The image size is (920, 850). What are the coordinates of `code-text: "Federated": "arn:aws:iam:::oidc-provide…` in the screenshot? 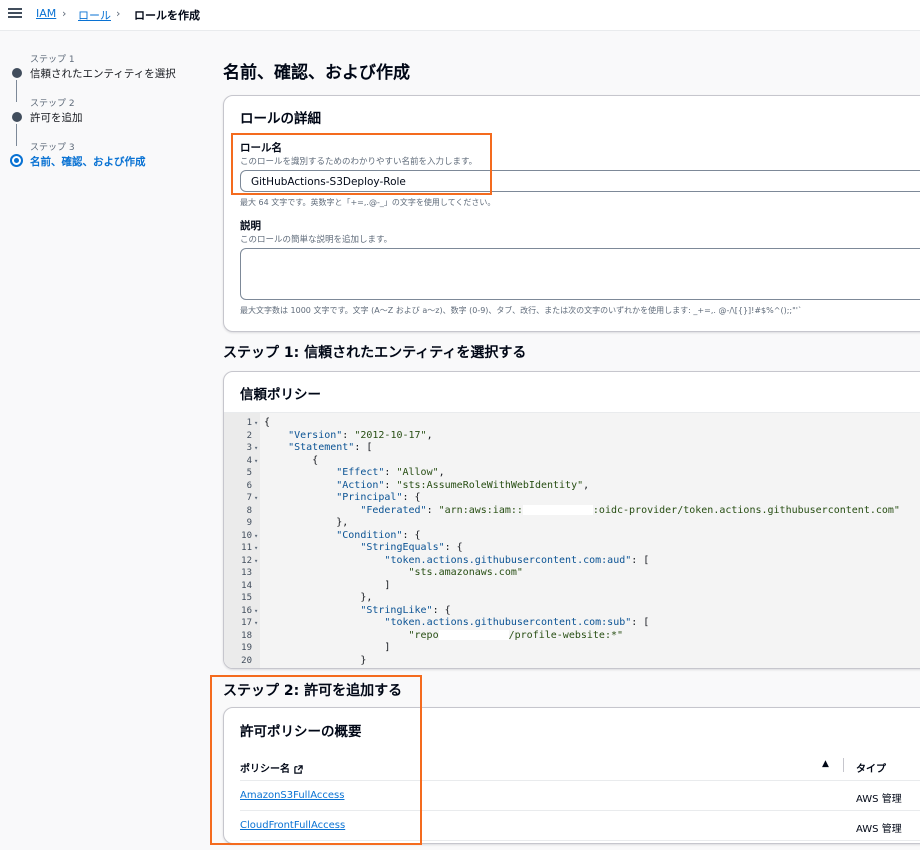 It's located at (630, 510).